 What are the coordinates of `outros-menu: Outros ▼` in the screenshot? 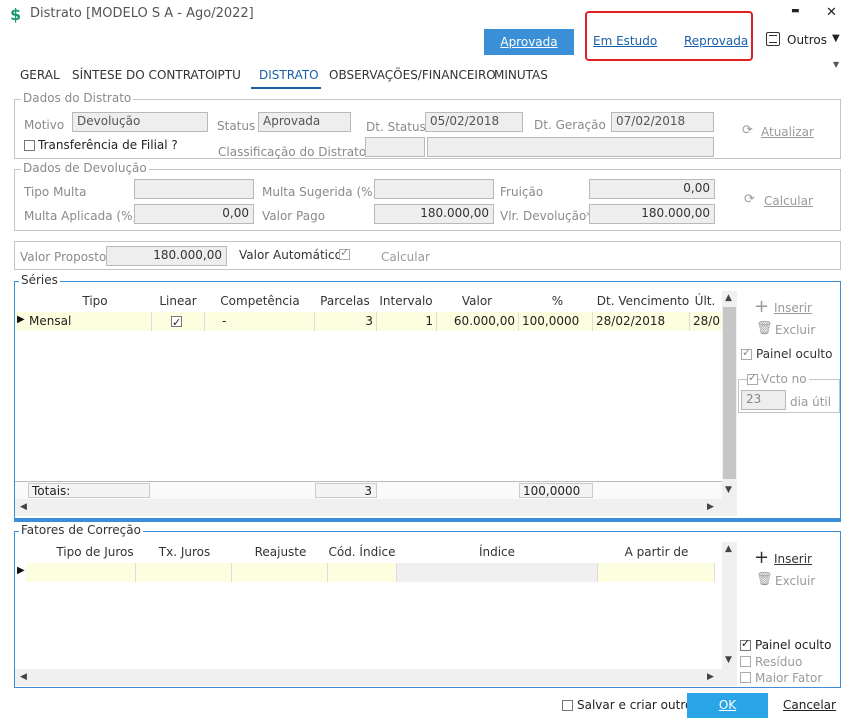 It's located at (805, 42).